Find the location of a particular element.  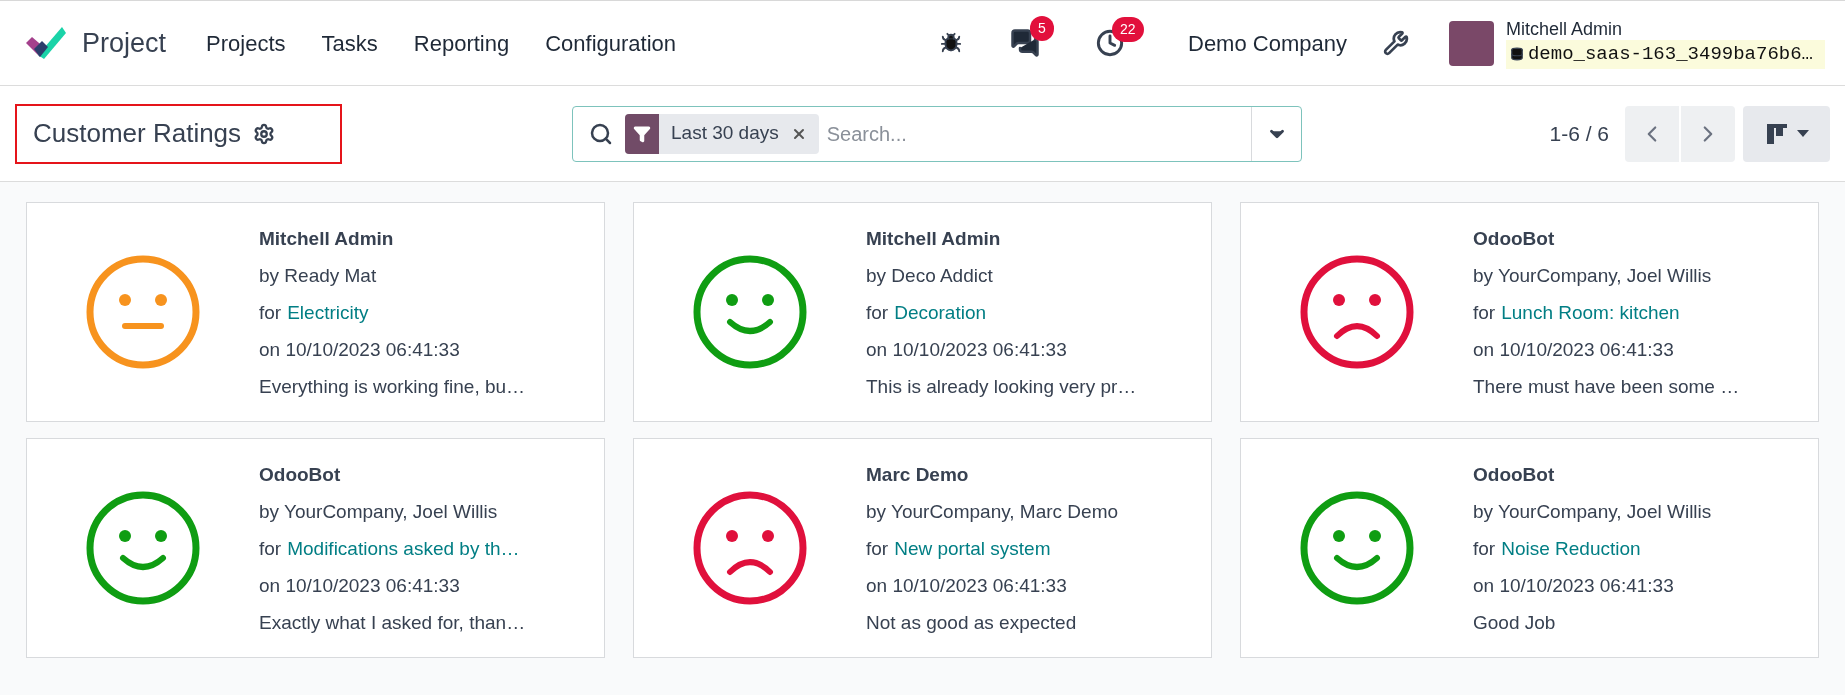

message-count-badge: 5 is located at coordinates (1042, 28).